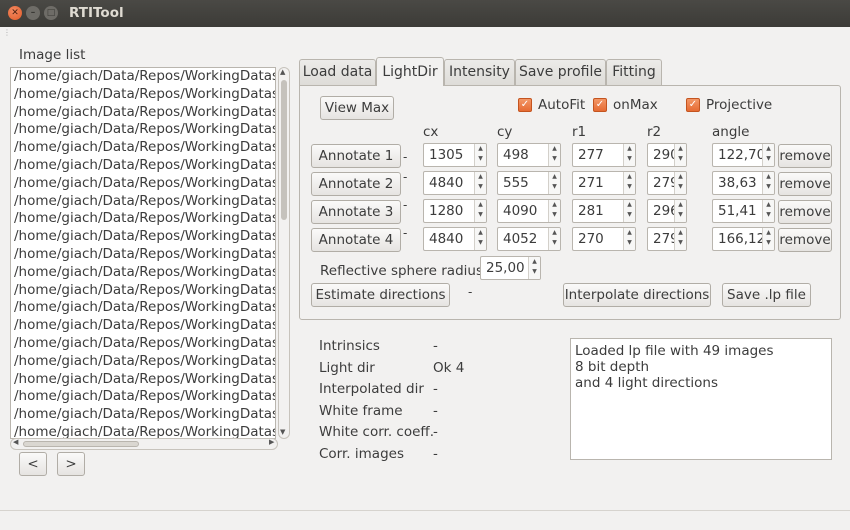 This screenshot has height=530, width=850. What do you see at coordinates (743, 155) in the screenshot?
I see `angle-spinbox: 122,70 ▲ ▼` at bounding box center [743, 155].